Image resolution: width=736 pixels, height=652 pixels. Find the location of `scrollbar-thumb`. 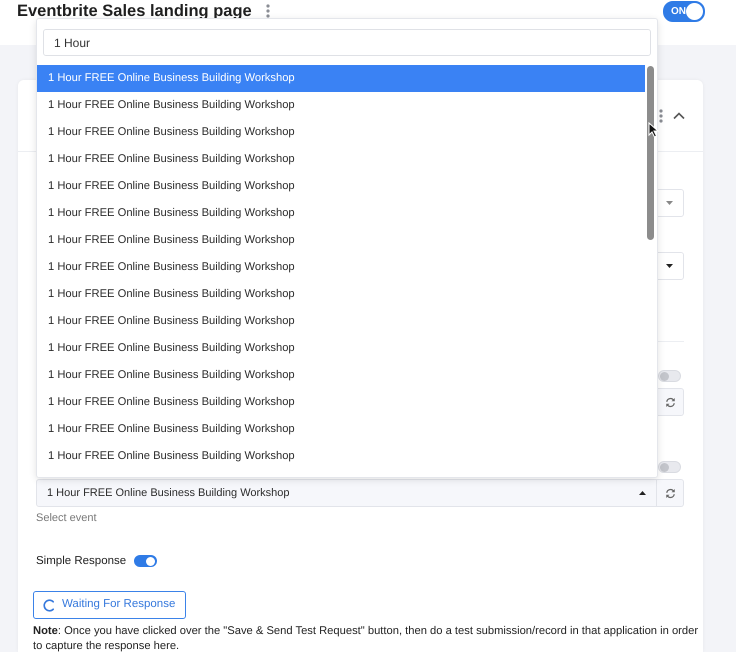

scrollbar-thumb is located at coordinates (650, 153).